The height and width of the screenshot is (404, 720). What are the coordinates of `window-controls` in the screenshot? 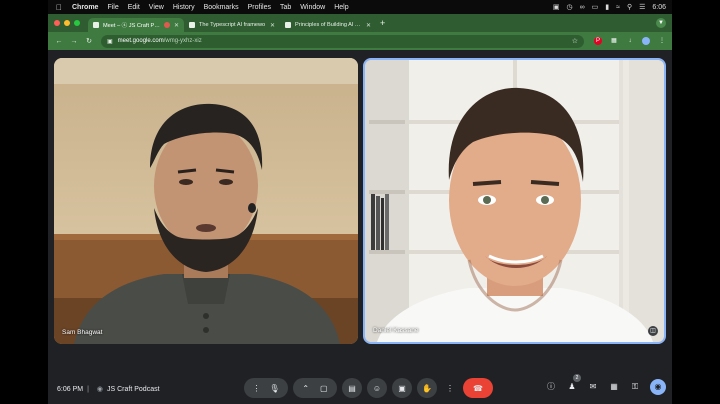 It's located at (67, 23).